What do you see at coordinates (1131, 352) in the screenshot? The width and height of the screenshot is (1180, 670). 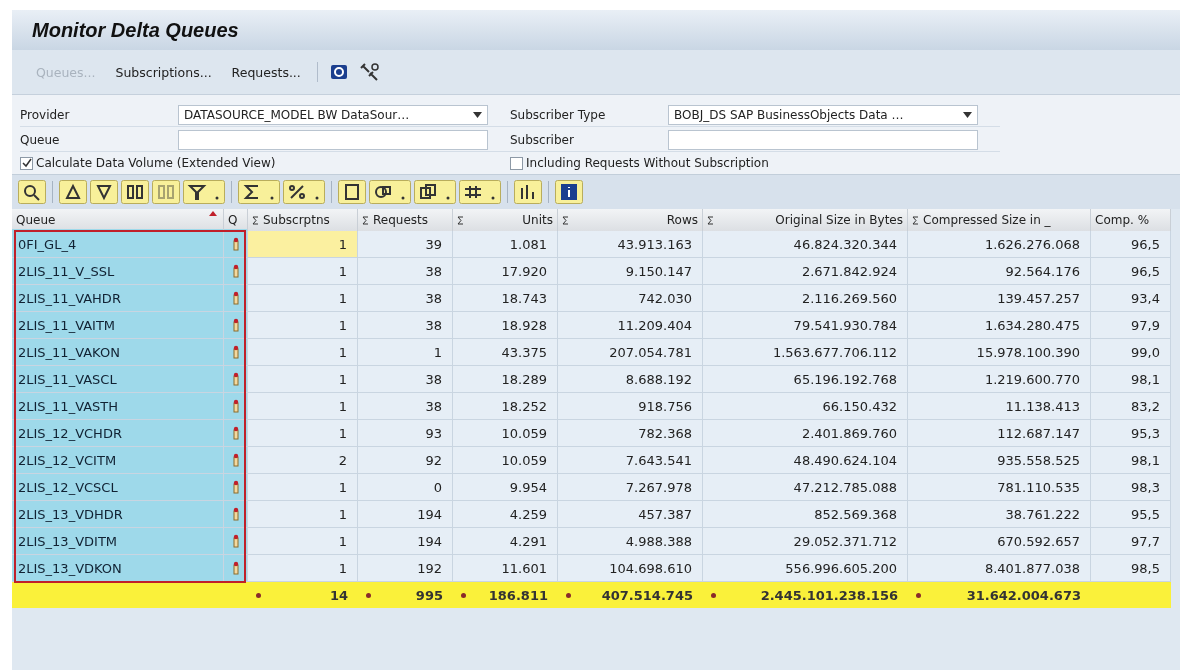 I see `table-cell: 99,0` at bounding box center [1131, 352].